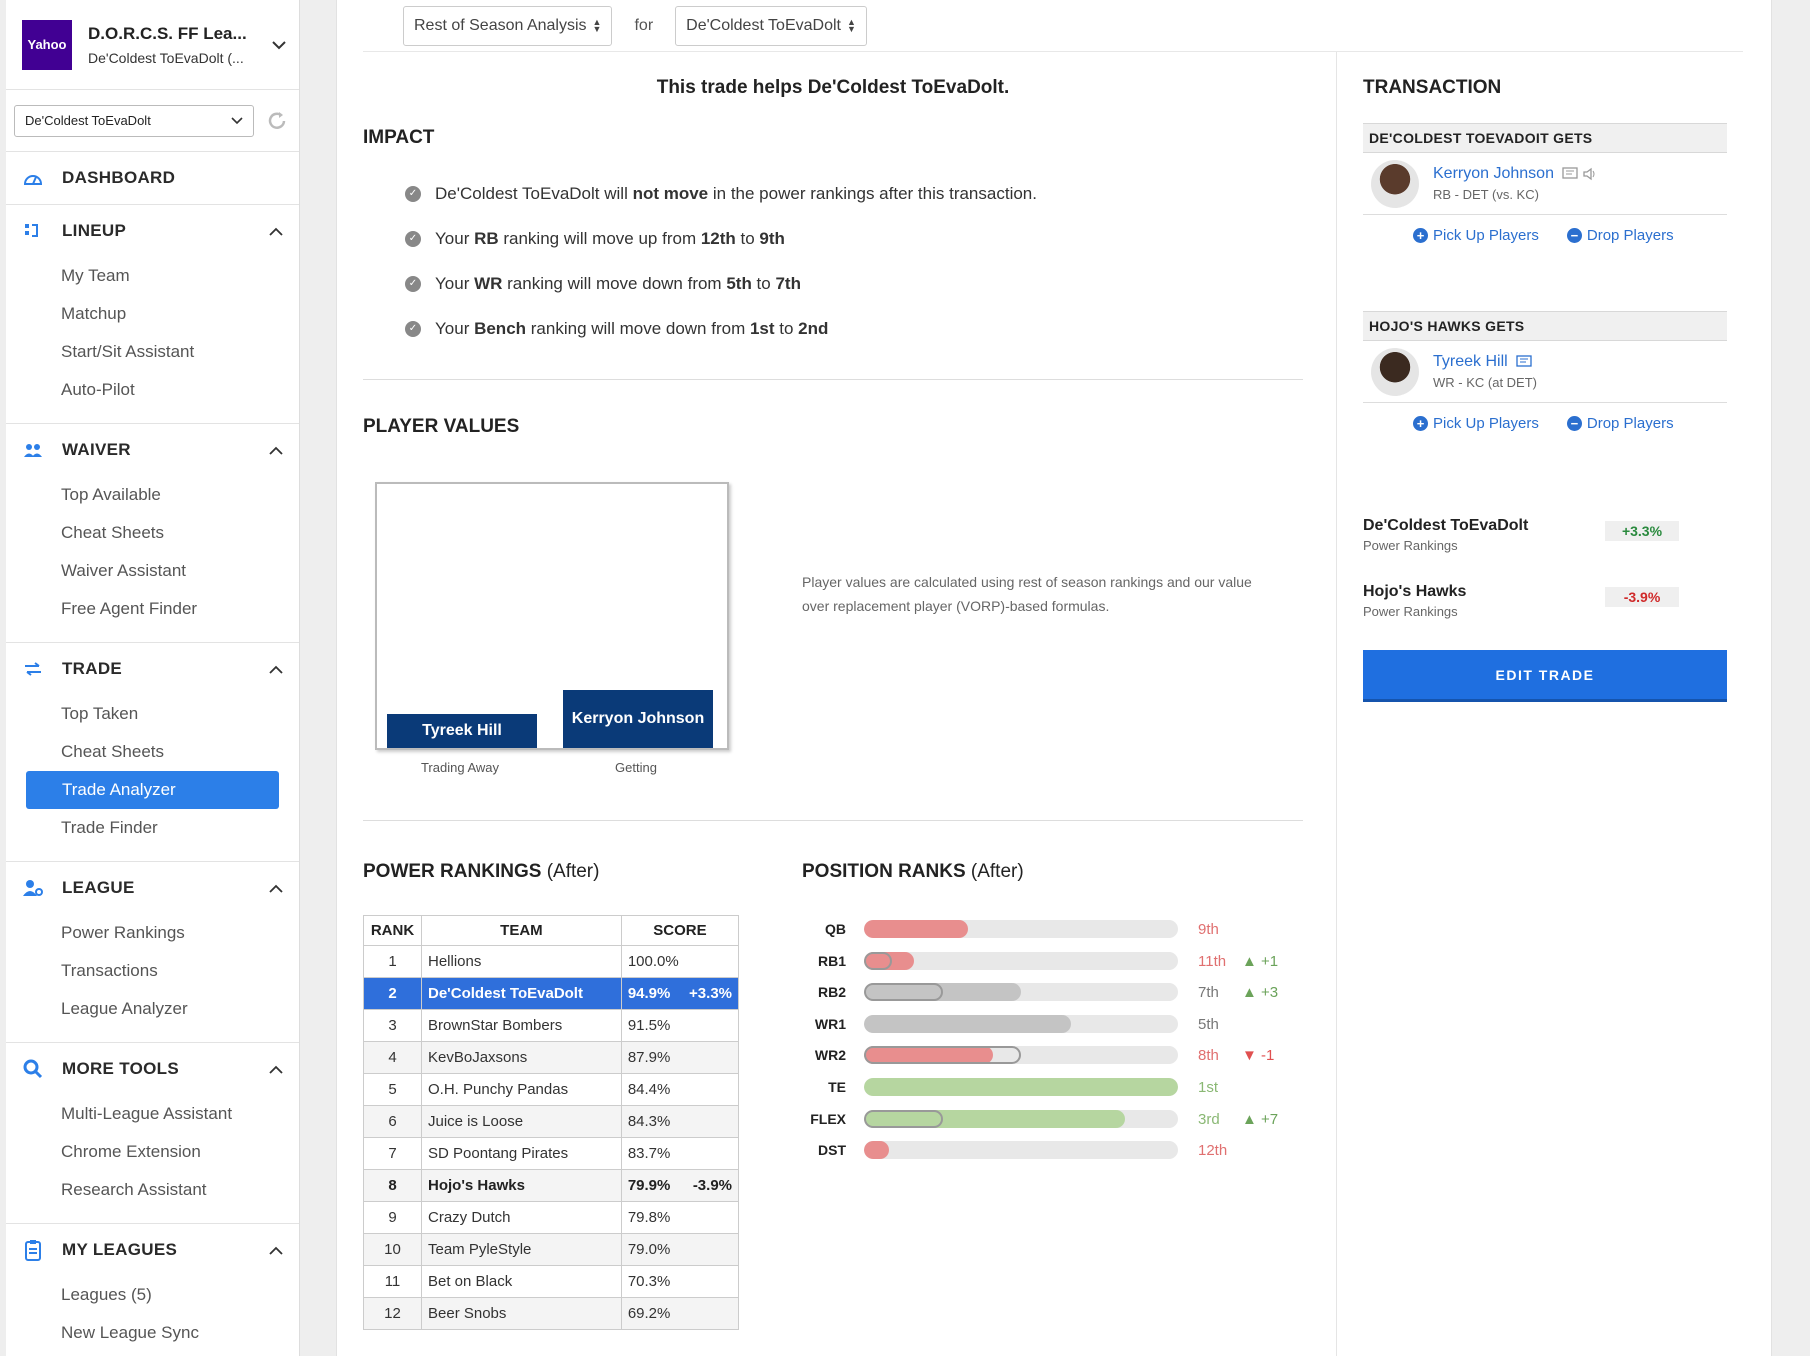  I want to click on position-rank-value: 3rd, so click(1209, 1119).